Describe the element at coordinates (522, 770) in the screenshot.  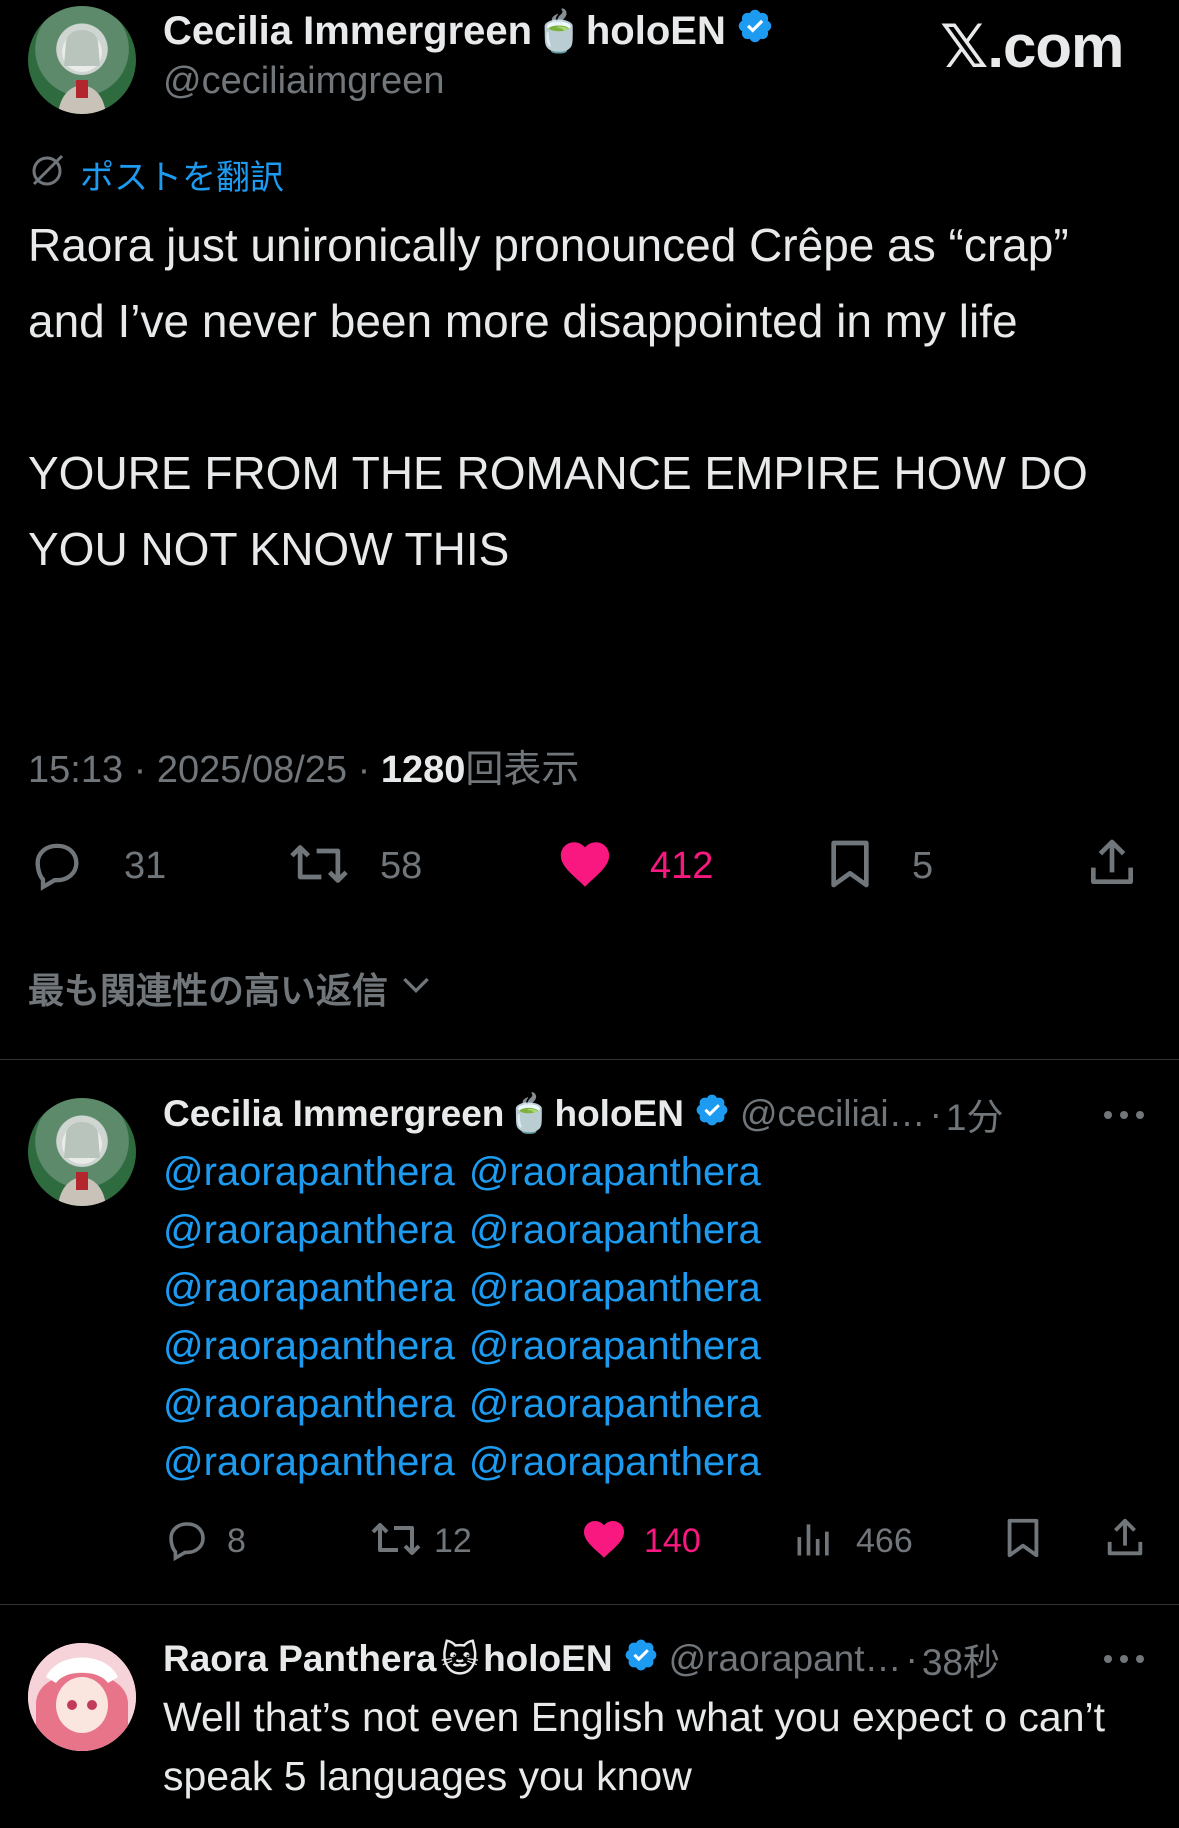
I see `views-label: 回表示` at that location.